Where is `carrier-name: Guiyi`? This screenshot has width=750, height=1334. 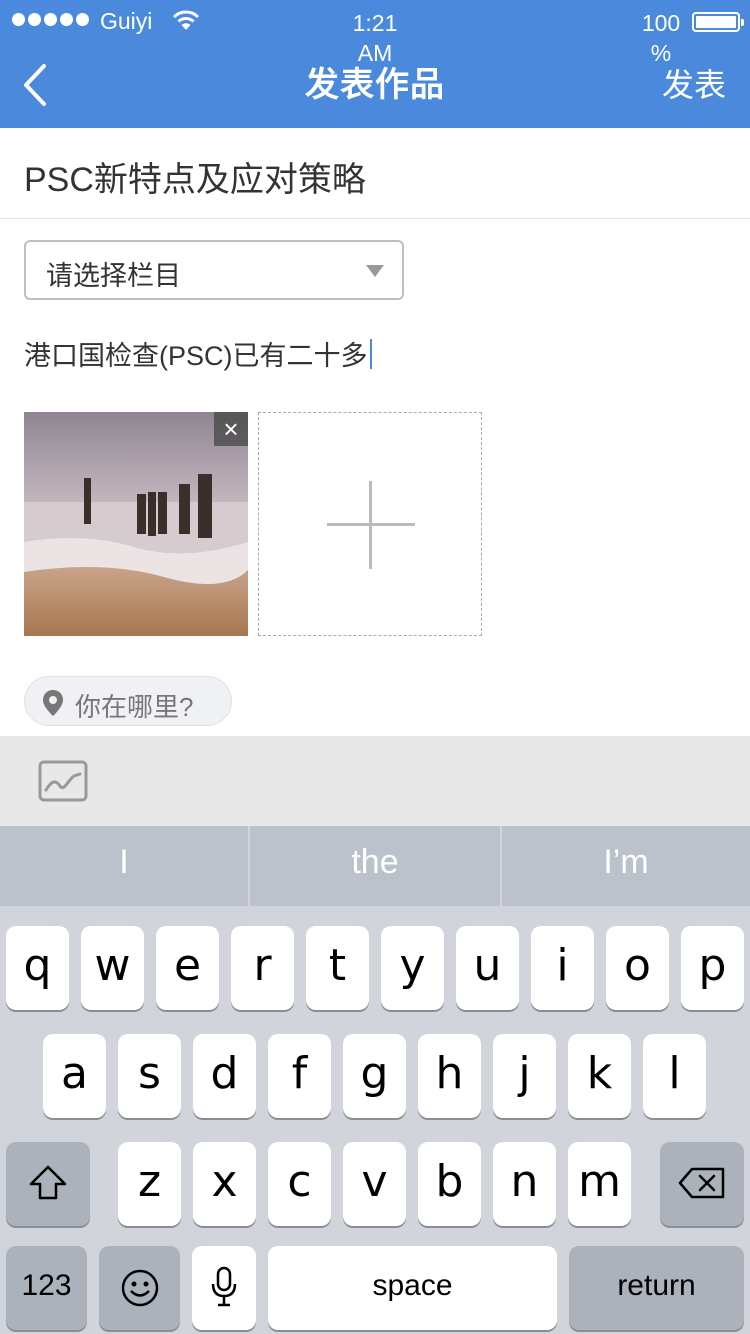 carrier-name: Guiyi is located at coordinates (126, 21).